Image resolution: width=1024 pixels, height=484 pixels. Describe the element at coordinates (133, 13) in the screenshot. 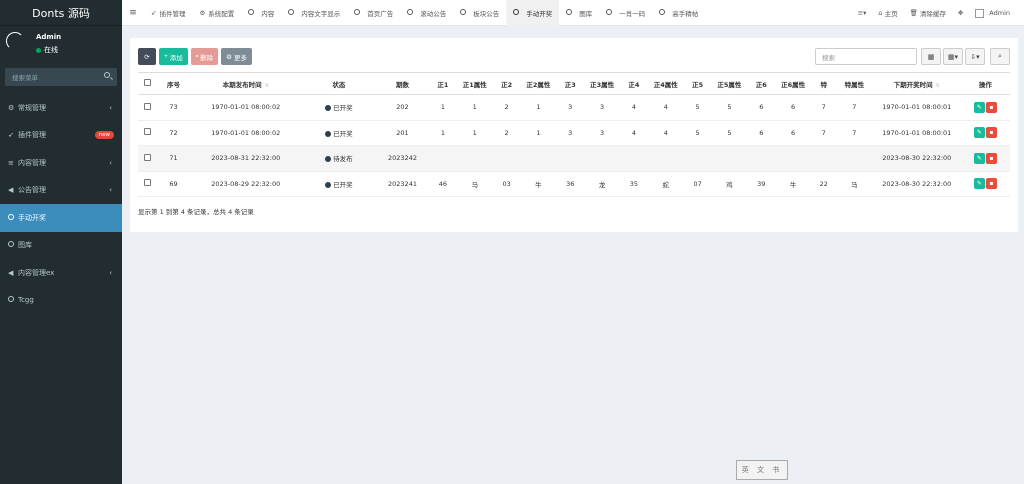

I see `menu-toggle-icon: ≡` at that location.